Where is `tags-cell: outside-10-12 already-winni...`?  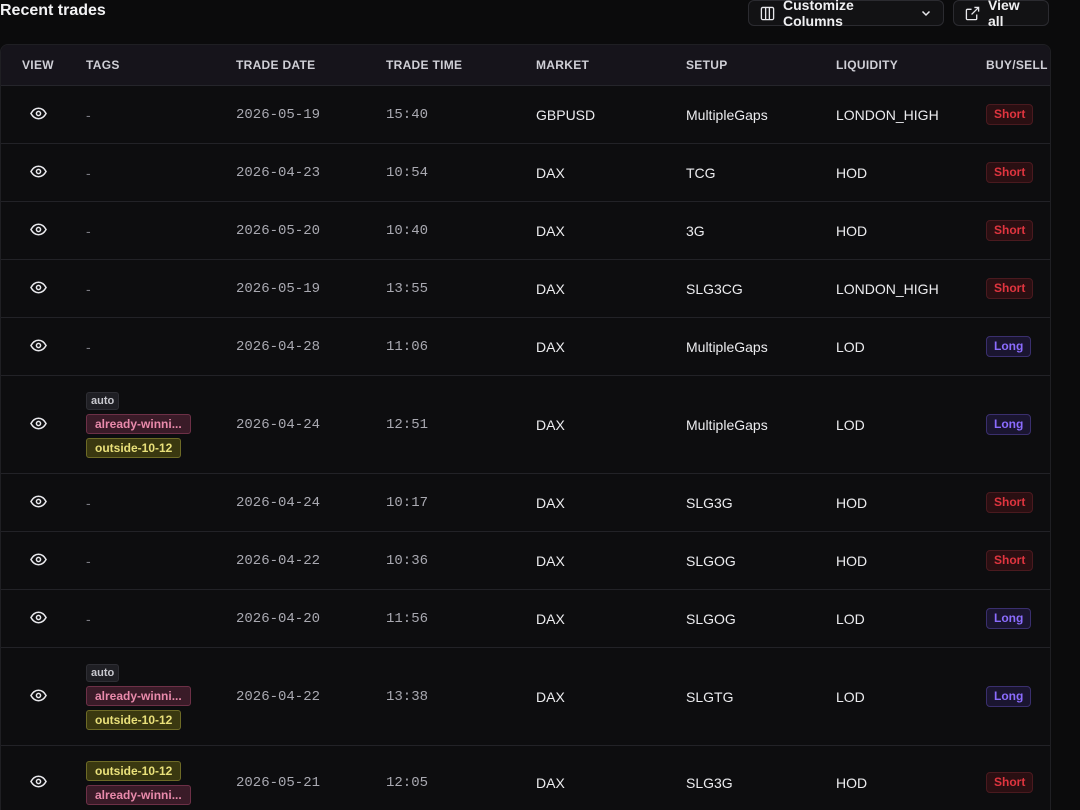 tags-cell: outside-10-12 already-winni... is located at coordinates (156, 778).